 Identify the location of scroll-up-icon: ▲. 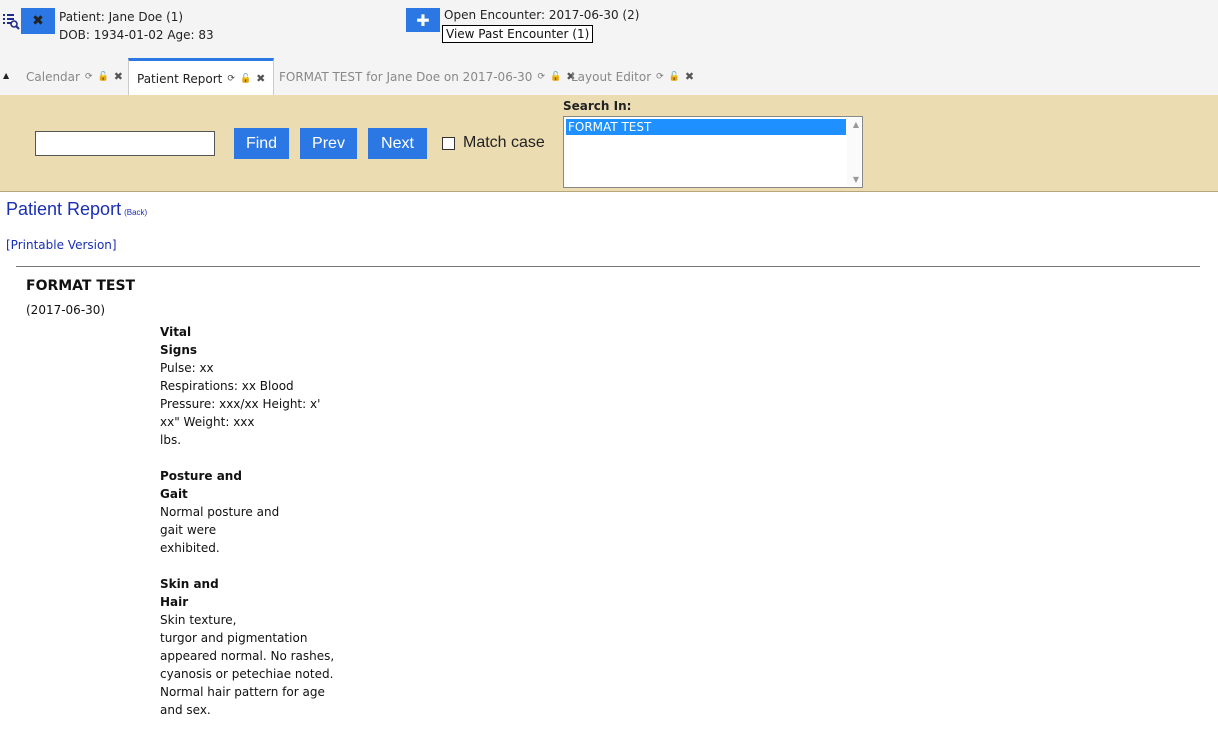
(856, 124).